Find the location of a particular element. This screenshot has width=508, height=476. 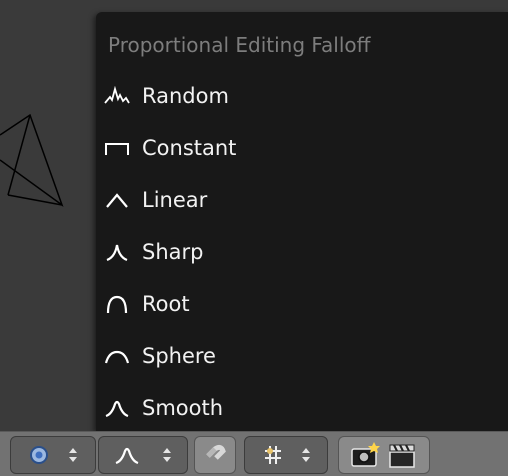

menu-item-label: Smooth is located at coordinates (183, 408).